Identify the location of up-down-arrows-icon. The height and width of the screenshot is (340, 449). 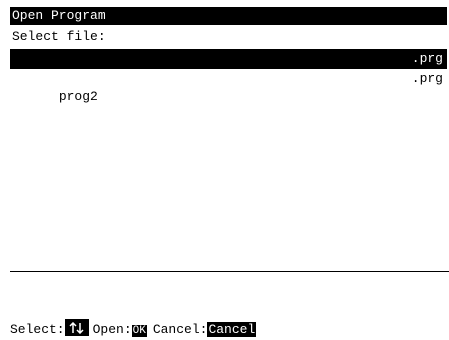
(76, 327).